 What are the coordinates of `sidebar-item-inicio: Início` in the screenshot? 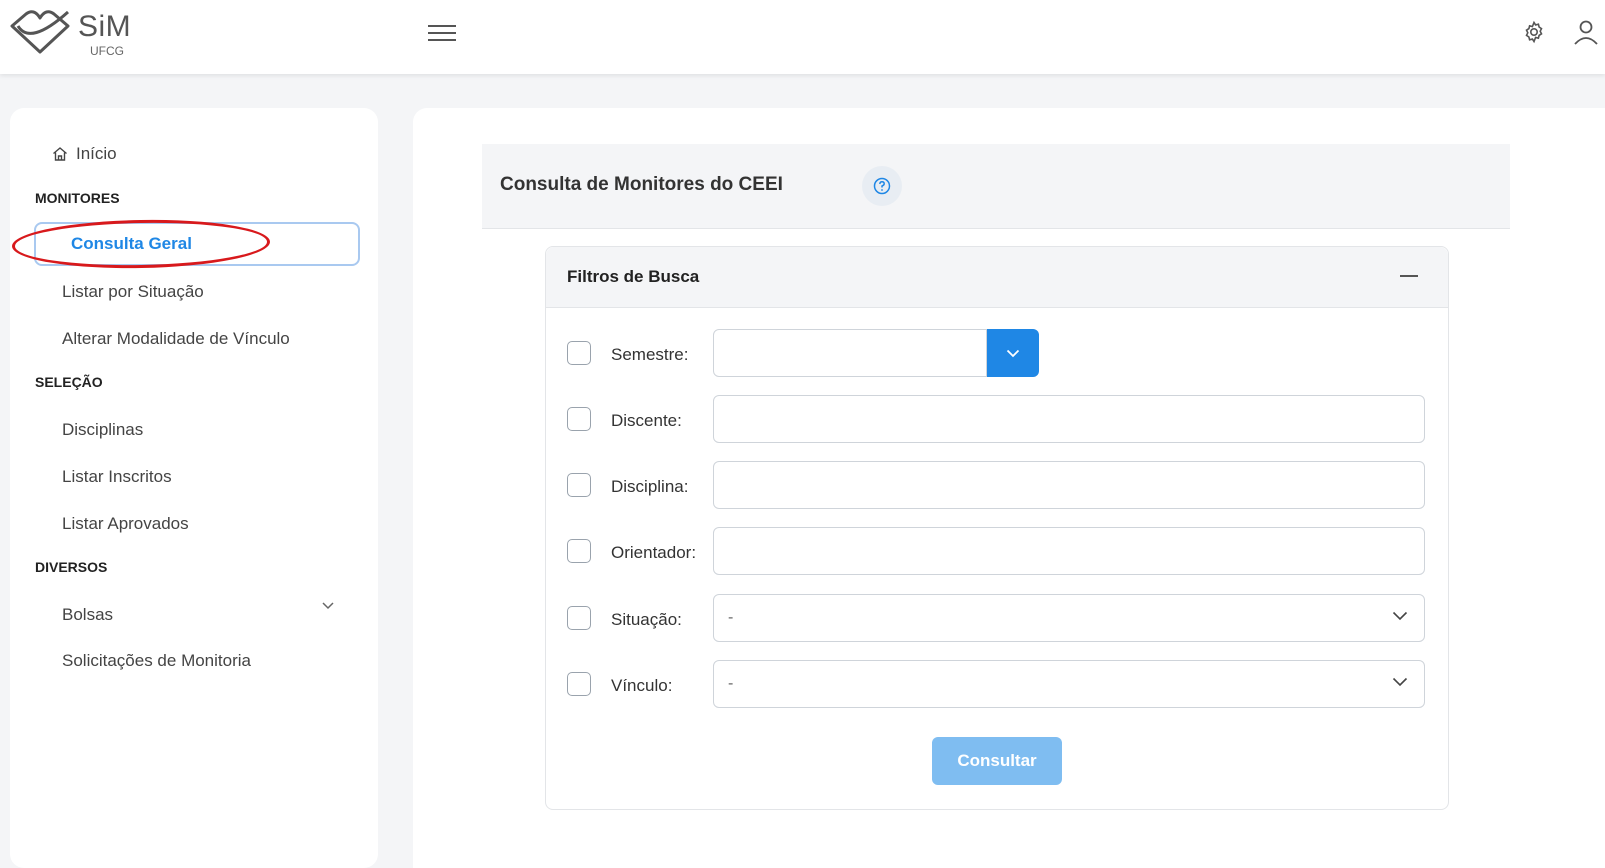 It's located at (84, 154).